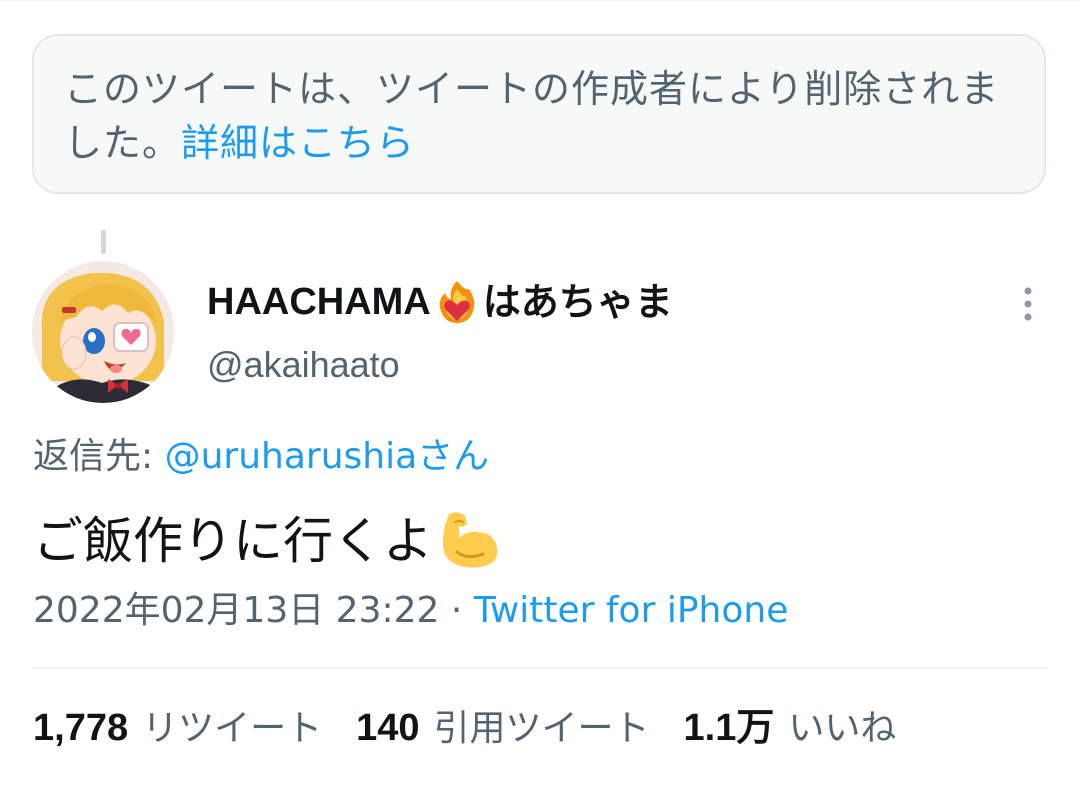  Describe the element at coordinates (232, 728) in the screenshot. I see `retweets-label: リツイート` at that location.